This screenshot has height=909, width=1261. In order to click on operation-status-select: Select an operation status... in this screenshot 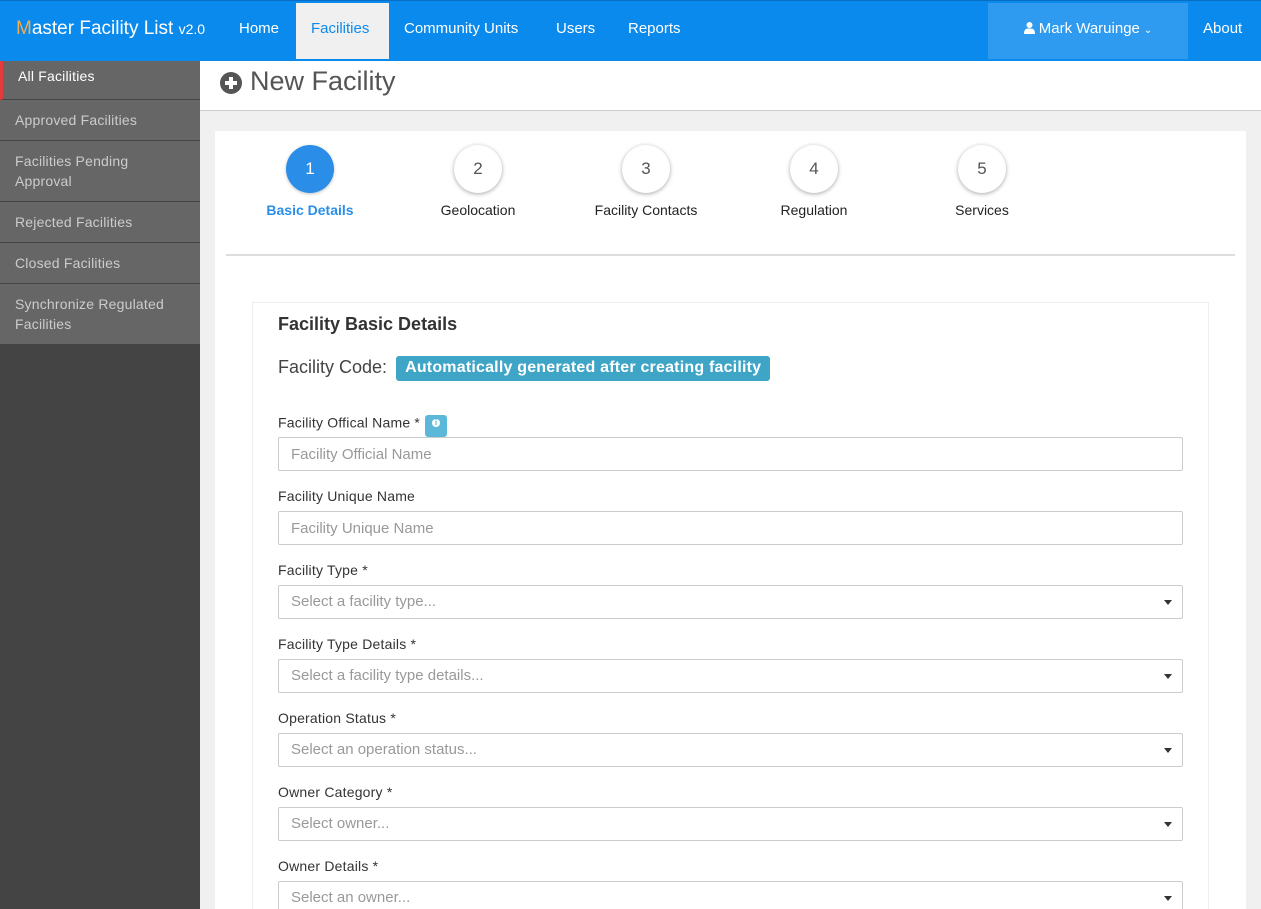, I will do `click(730, 750)`.